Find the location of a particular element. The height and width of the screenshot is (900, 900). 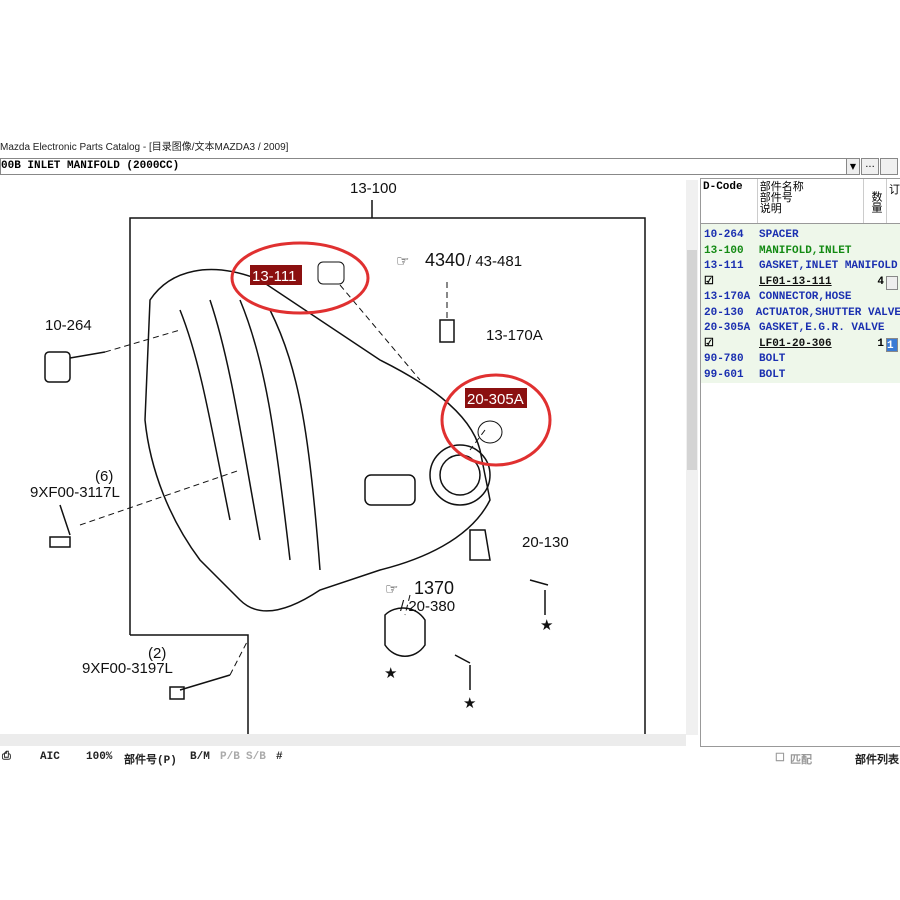

order-qty-input is located at coordinates (892, 282).